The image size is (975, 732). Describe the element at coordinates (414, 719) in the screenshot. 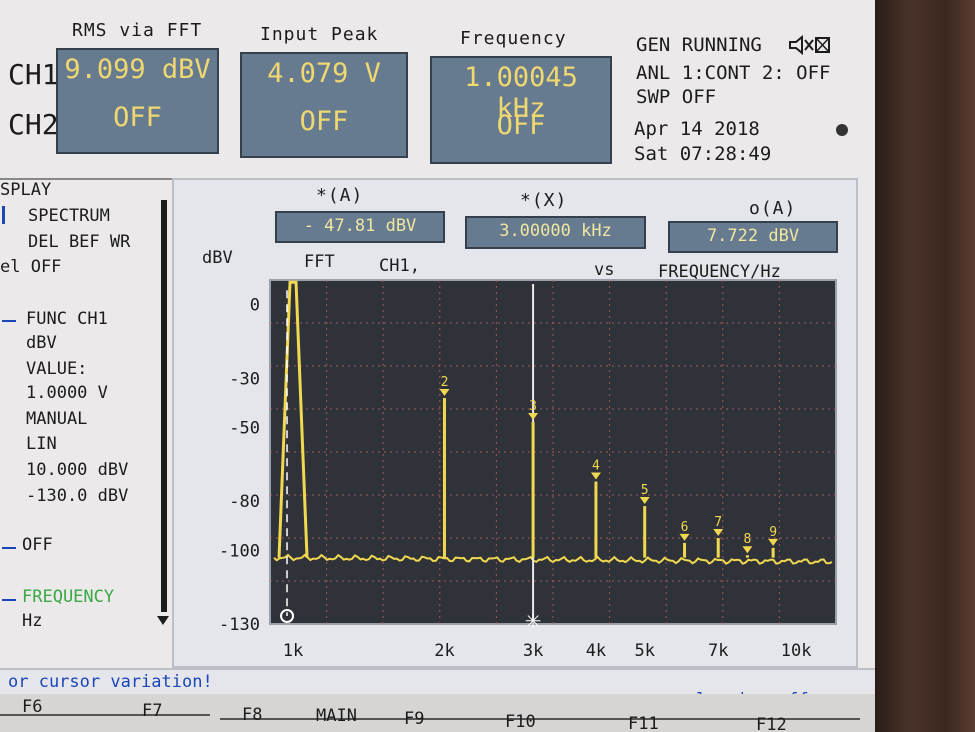

I see `f9-key: F9` at that location.